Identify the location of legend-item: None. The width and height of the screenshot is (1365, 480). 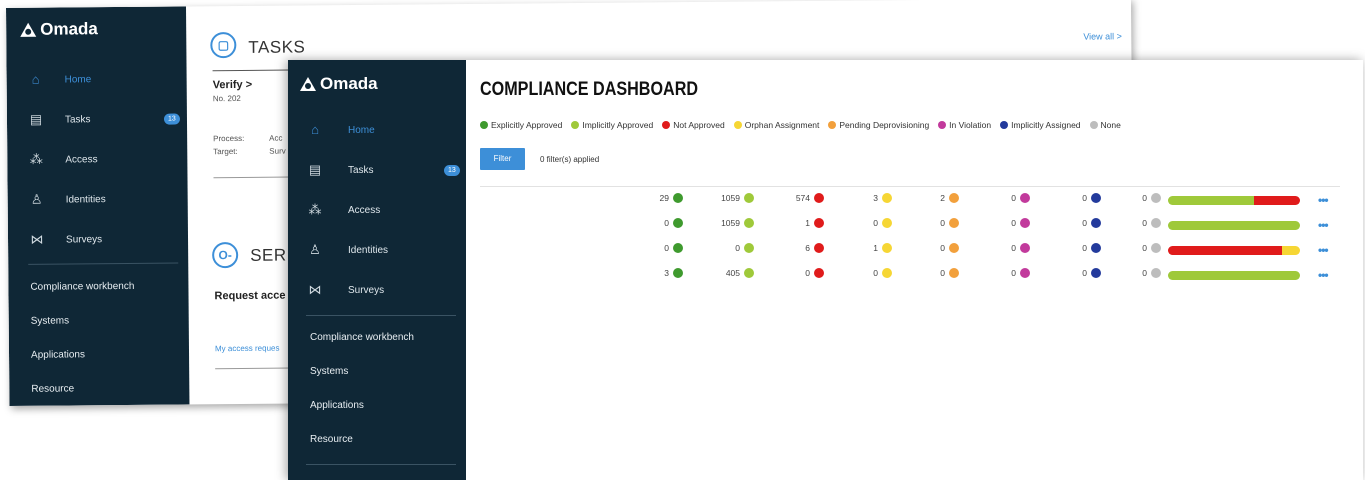
(1105, 125).